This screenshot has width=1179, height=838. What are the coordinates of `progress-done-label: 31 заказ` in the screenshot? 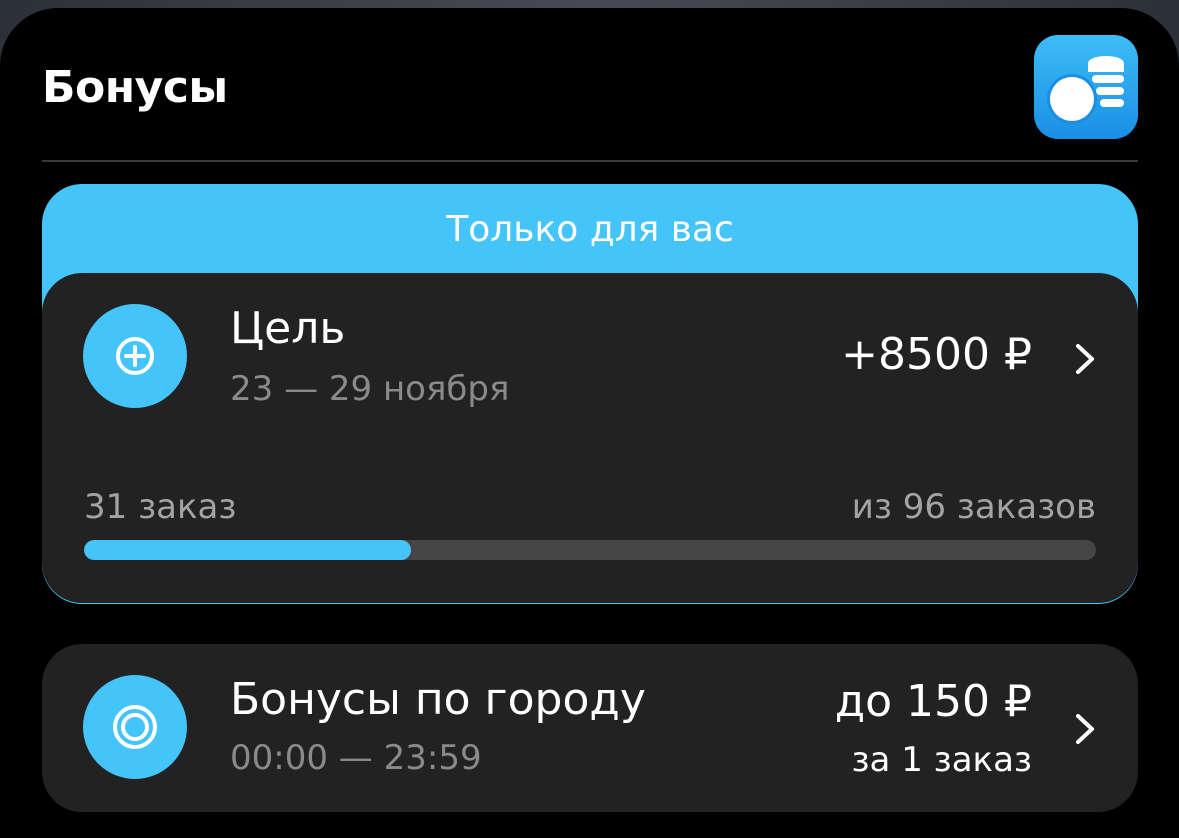 It's located at (160, 507).